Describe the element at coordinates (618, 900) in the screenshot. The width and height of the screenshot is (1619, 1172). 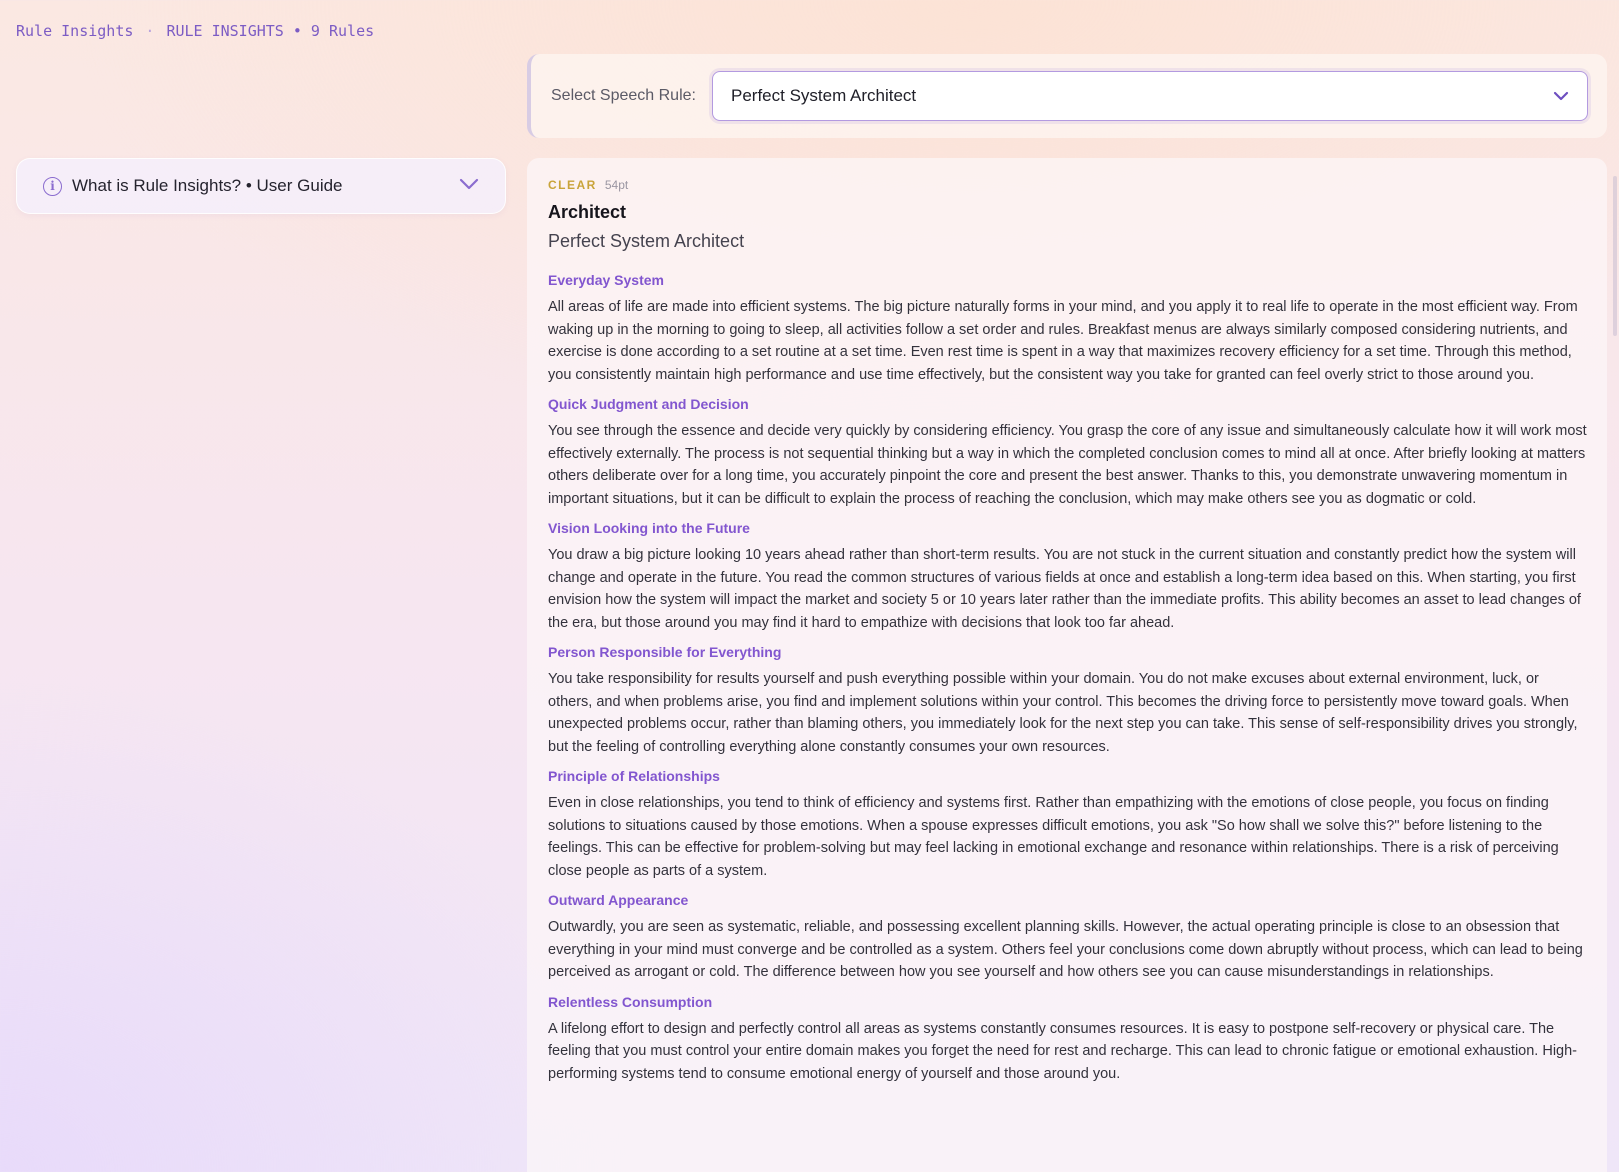
I see `section-heading: Outward Appearance` at that location.